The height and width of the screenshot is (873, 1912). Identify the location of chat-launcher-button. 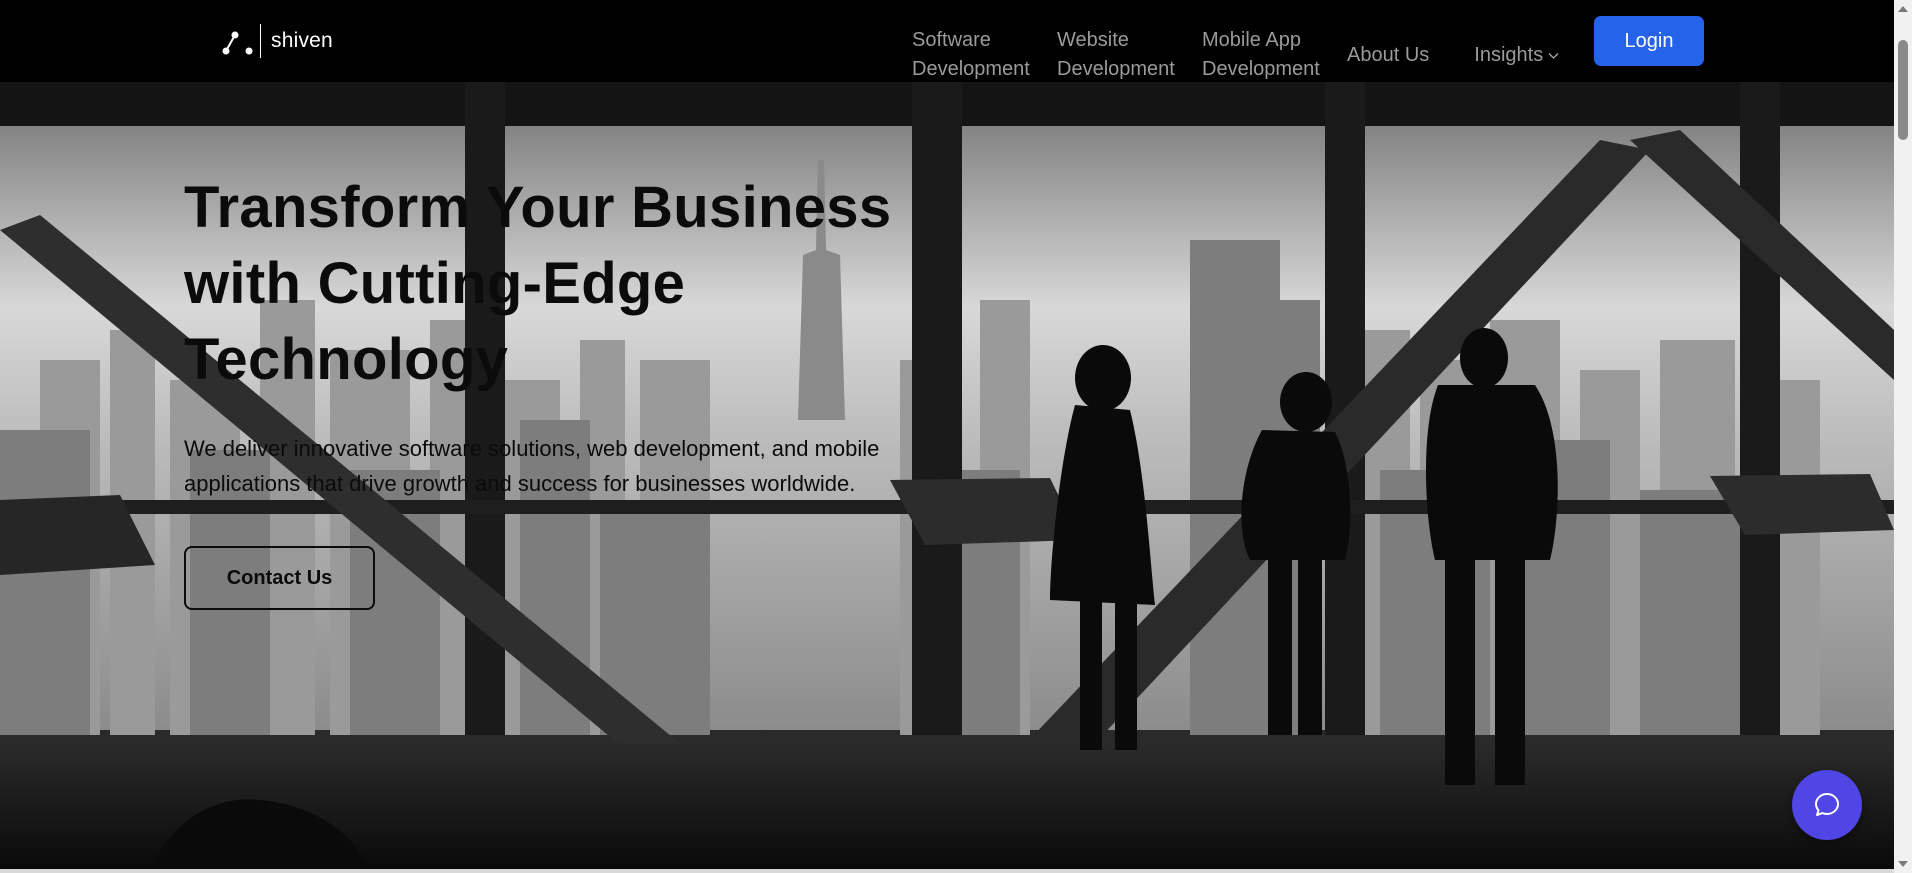
(1827, 805).